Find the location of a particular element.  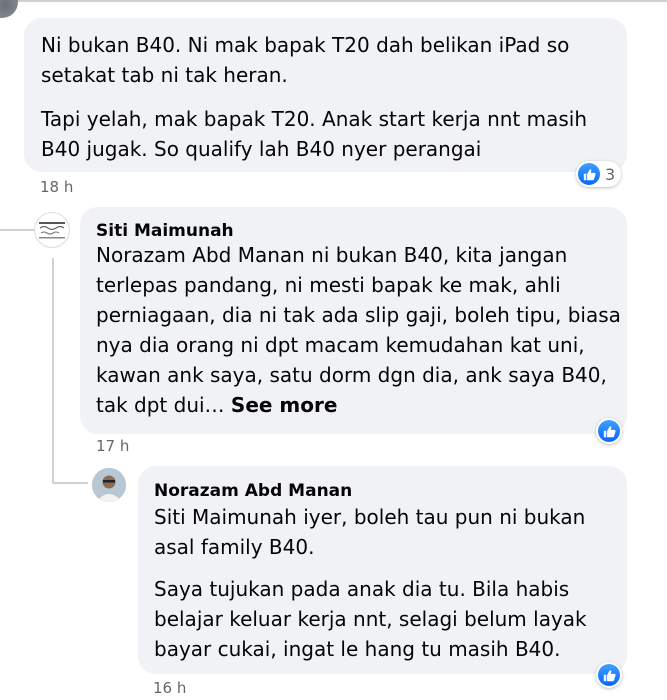

comment-author: Norazam Abd Manan is located at coordinates (253, 491).